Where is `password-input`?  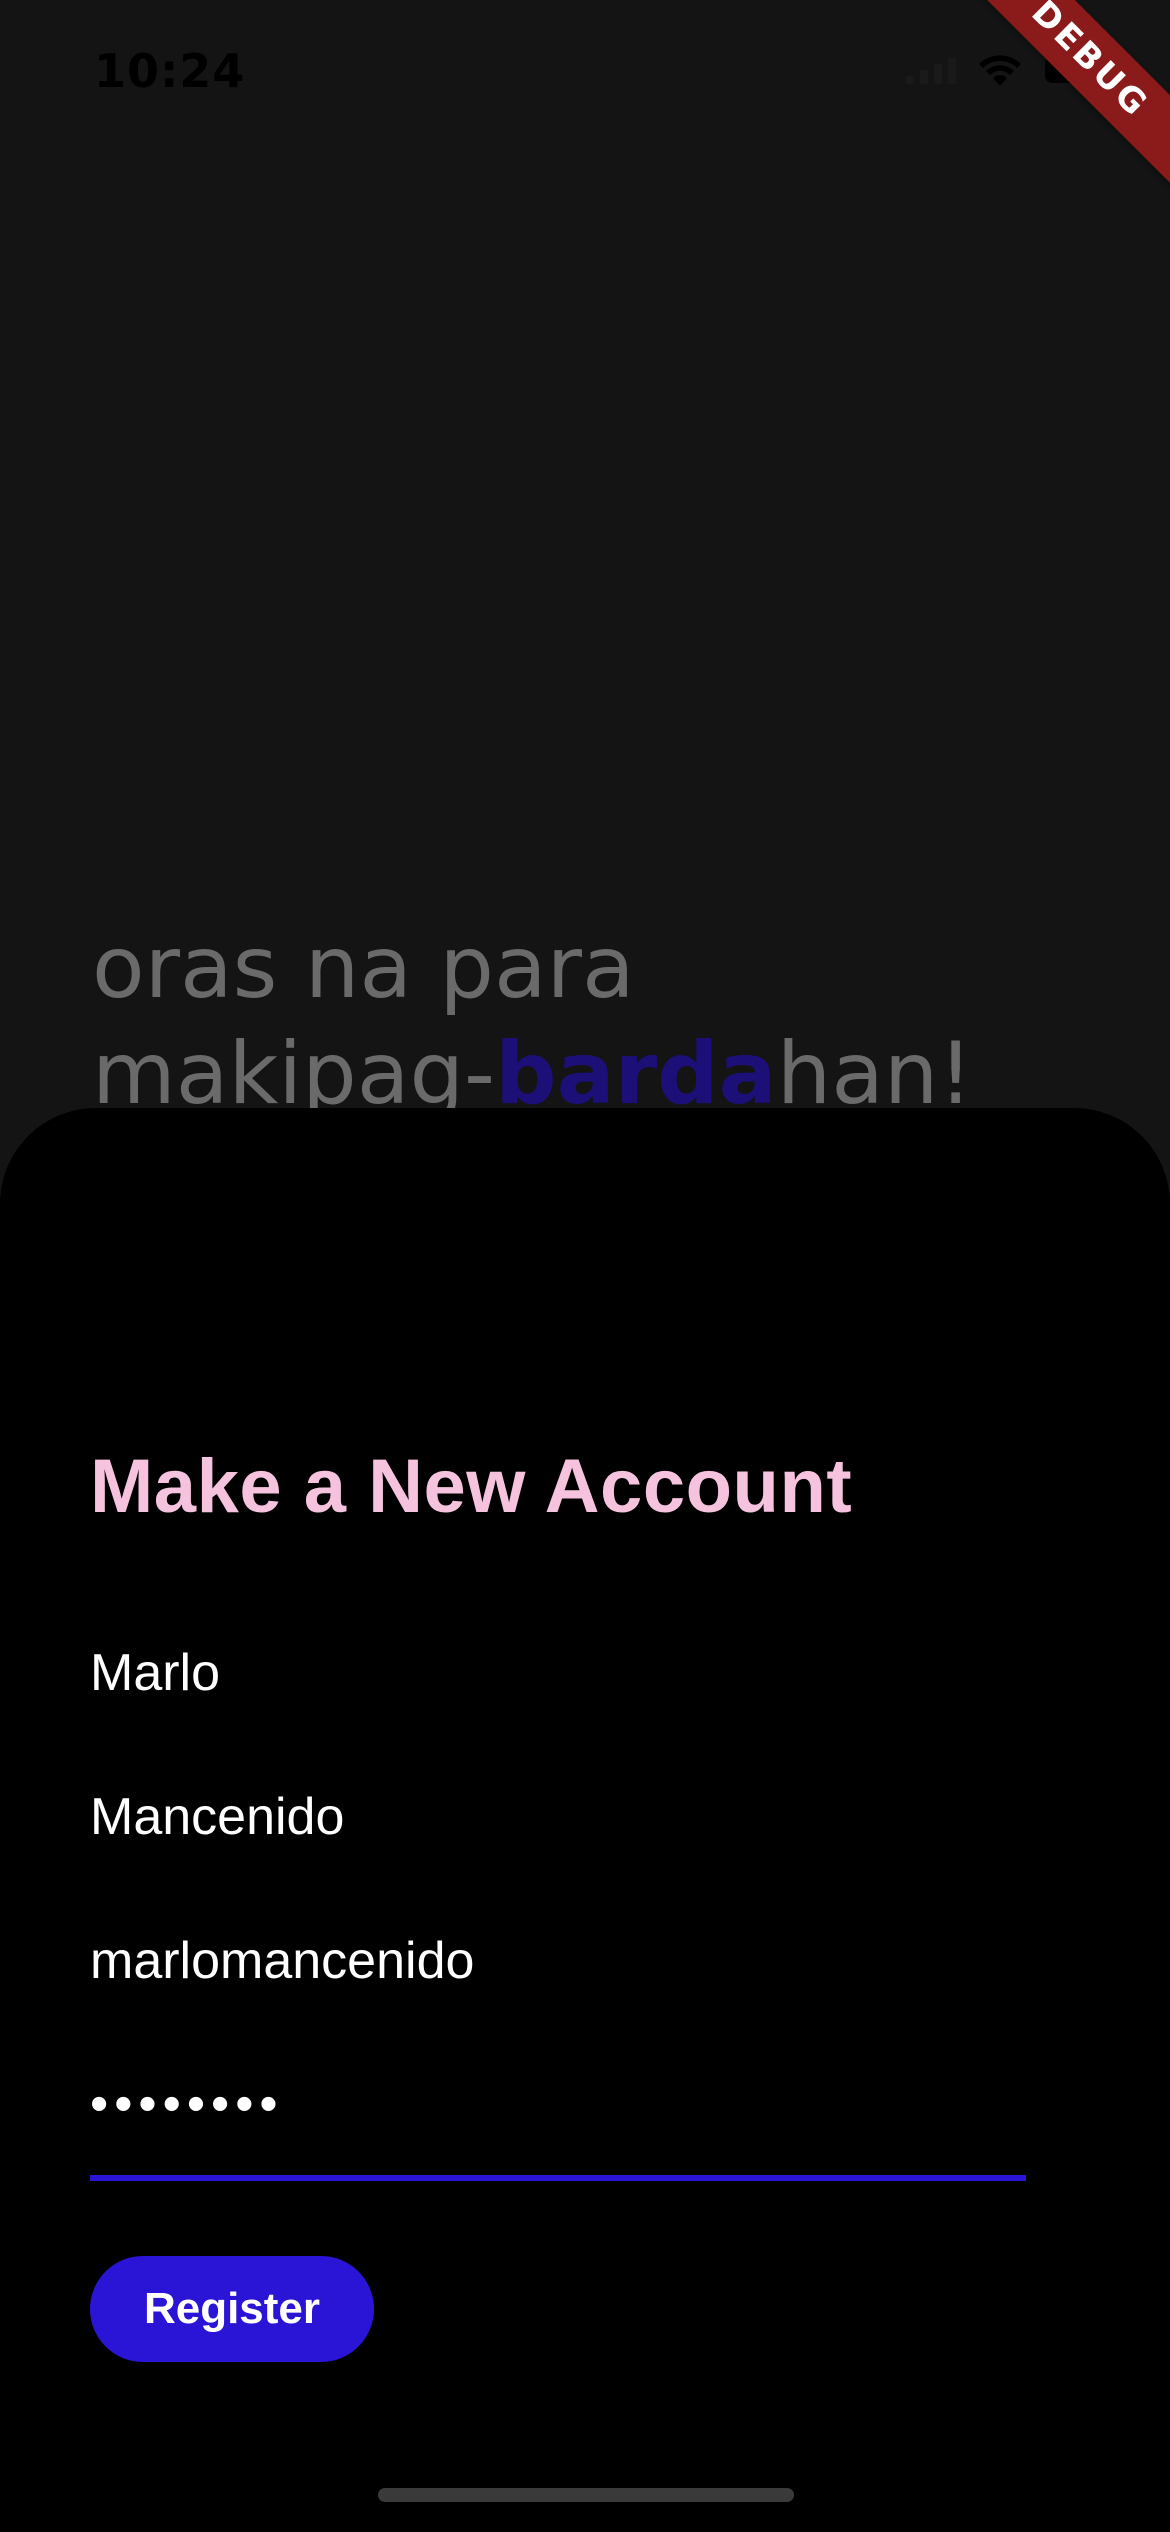 password-input is located at coordinates (558, 2104).